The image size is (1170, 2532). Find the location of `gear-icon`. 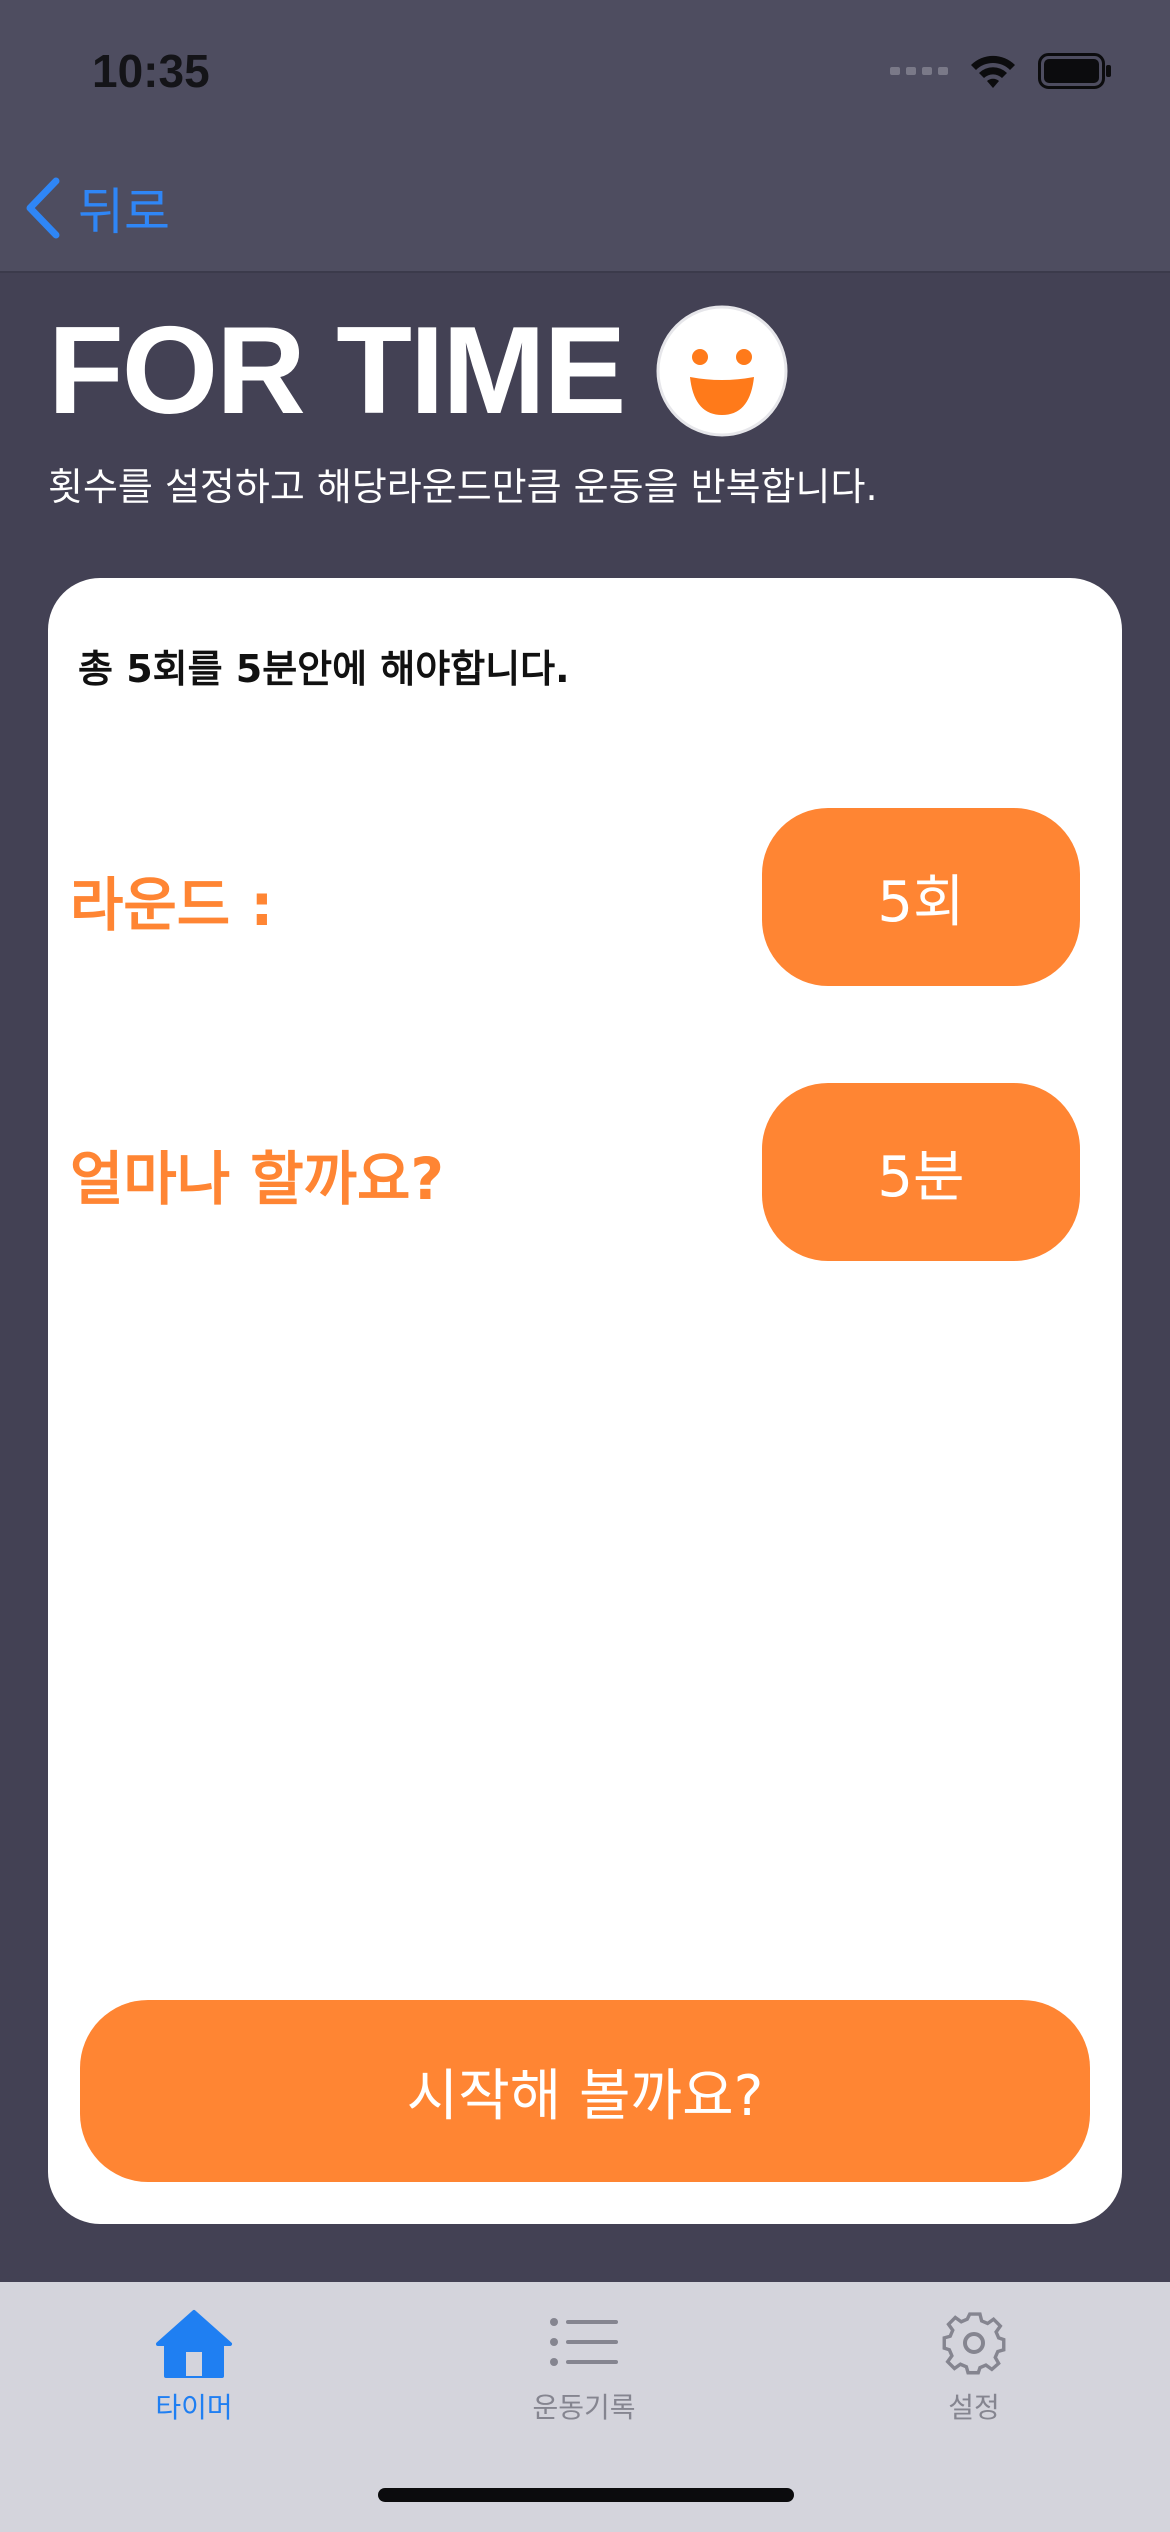

gear-icon is located at coordinates (974, 2343).